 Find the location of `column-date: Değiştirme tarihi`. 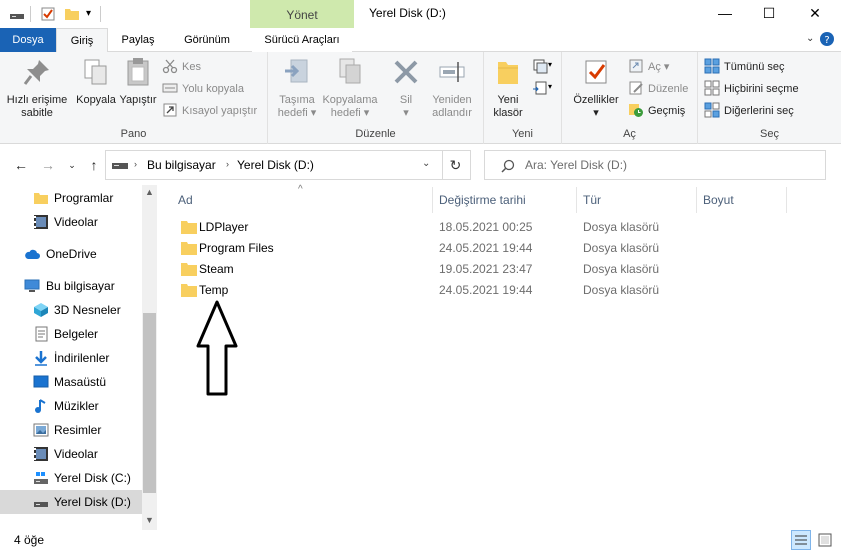

column-date: Değiştirme tarihi is located at coordinates (505, 200).